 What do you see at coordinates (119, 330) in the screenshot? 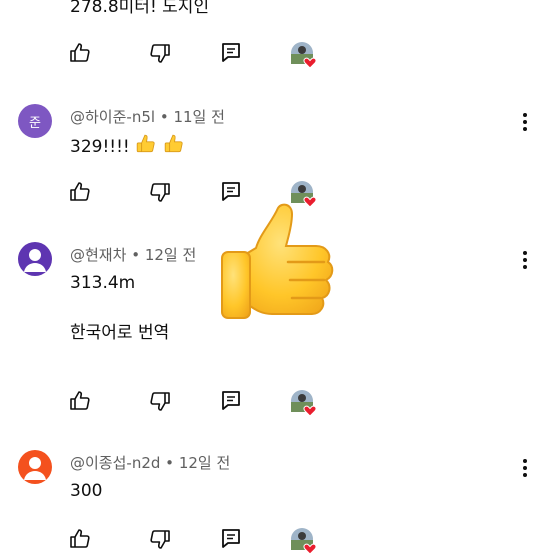
I see `translate-link: 한국어로 번역` at bounding box center [119, 330].